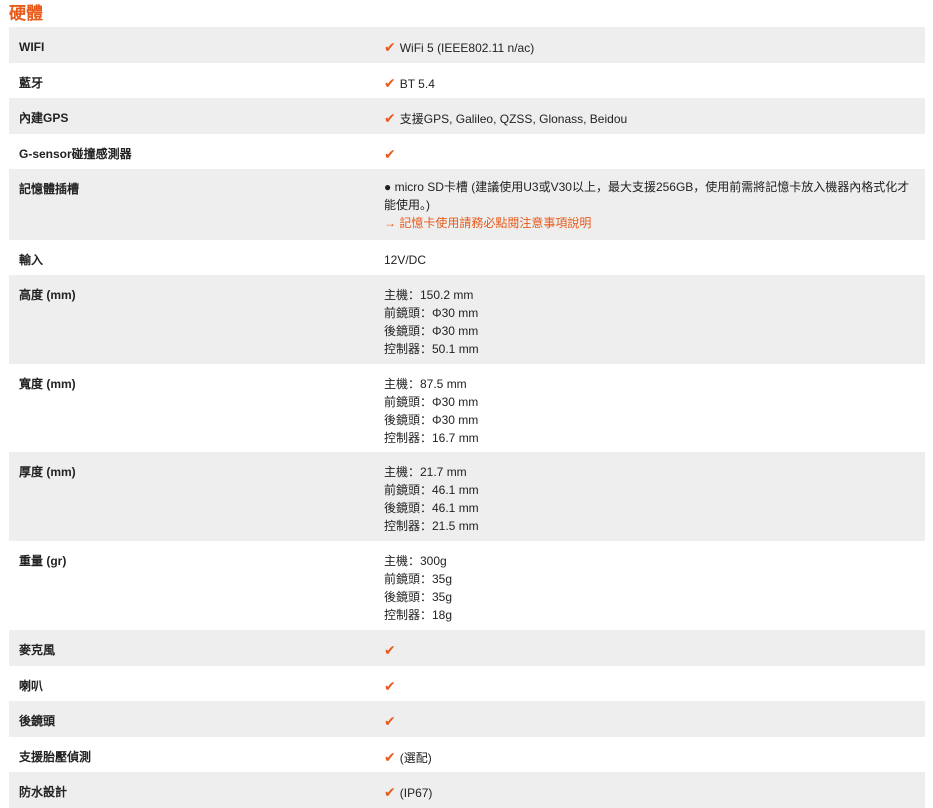 The image size is (933, 808). I want to click on spec-row-input: 輸入 12V/DC, so click(467, 257).